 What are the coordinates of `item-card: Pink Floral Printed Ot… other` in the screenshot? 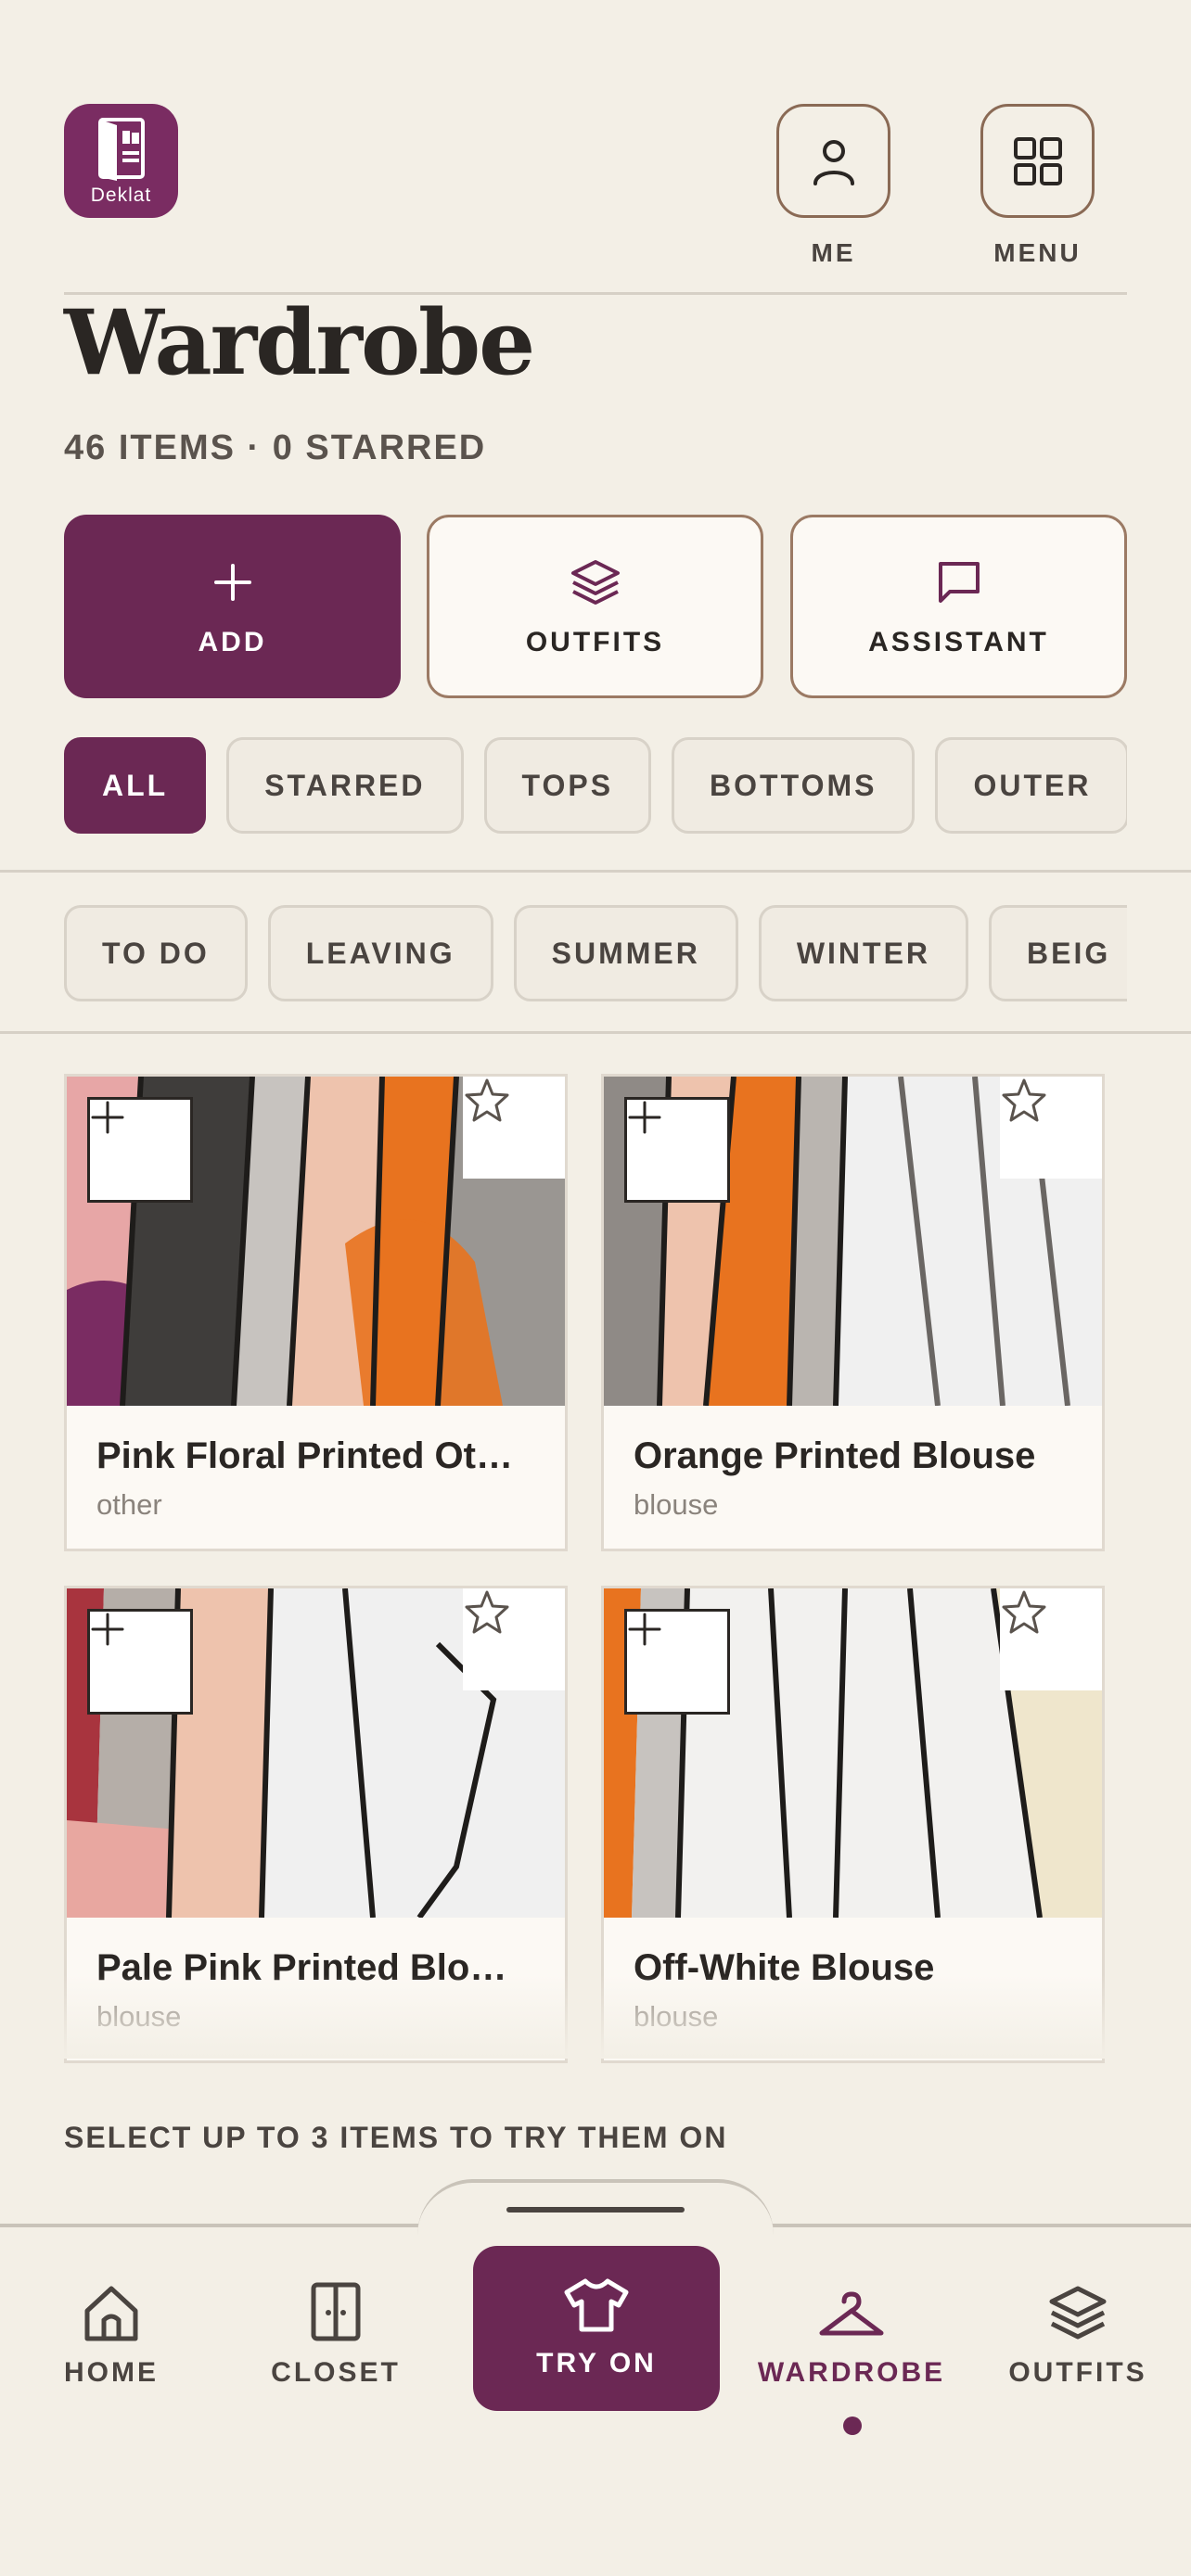 It's located at (316, 1312).